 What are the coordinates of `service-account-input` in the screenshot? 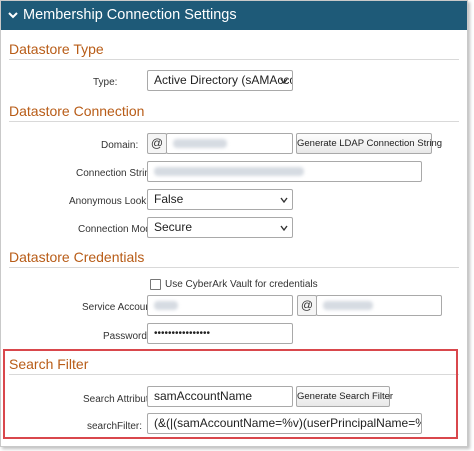 It's located at (220, 305).